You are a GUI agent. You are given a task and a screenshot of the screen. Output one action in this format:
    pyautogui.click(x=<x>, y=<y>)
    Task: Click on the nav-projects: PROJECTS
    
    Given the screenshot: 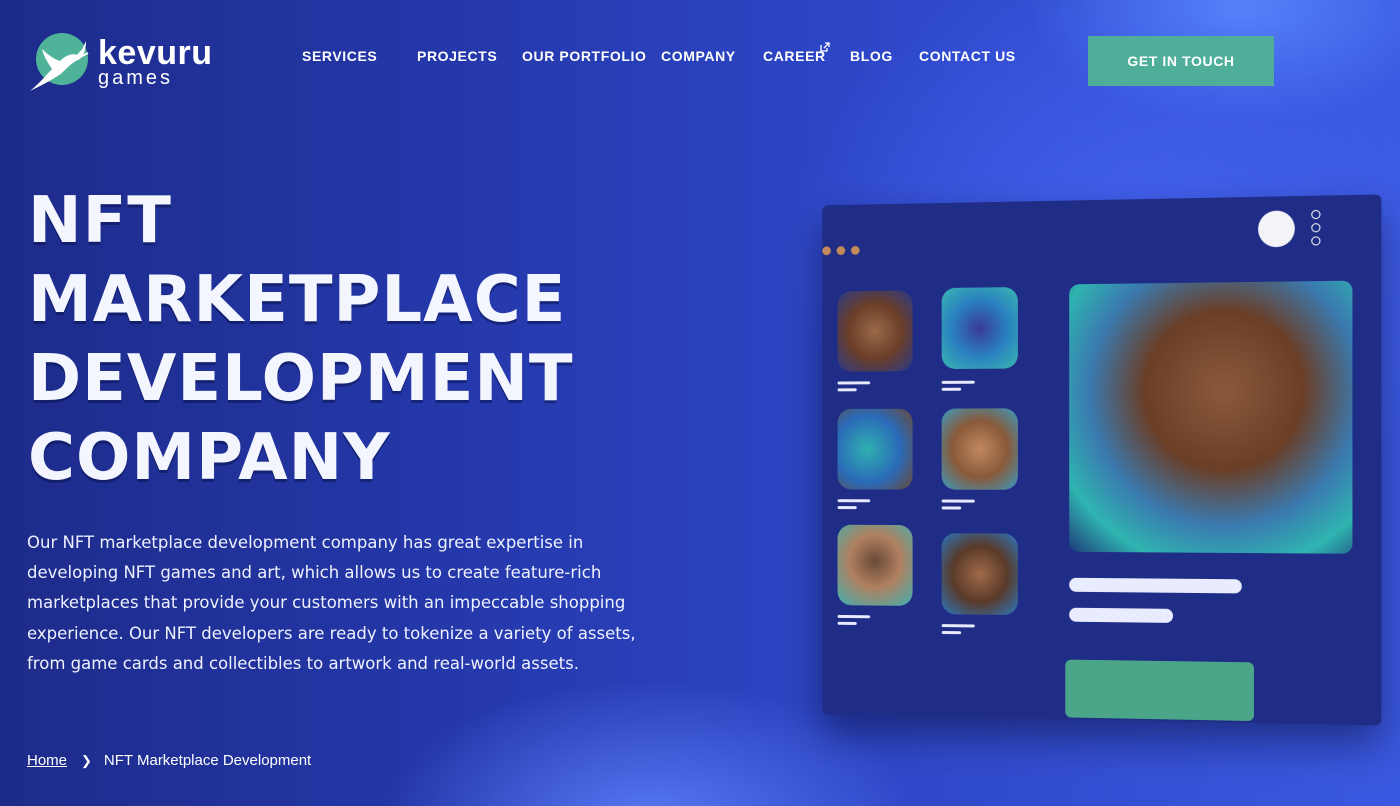 What is the action you would take?
    pyautogui.click(x=457, y=56)
    